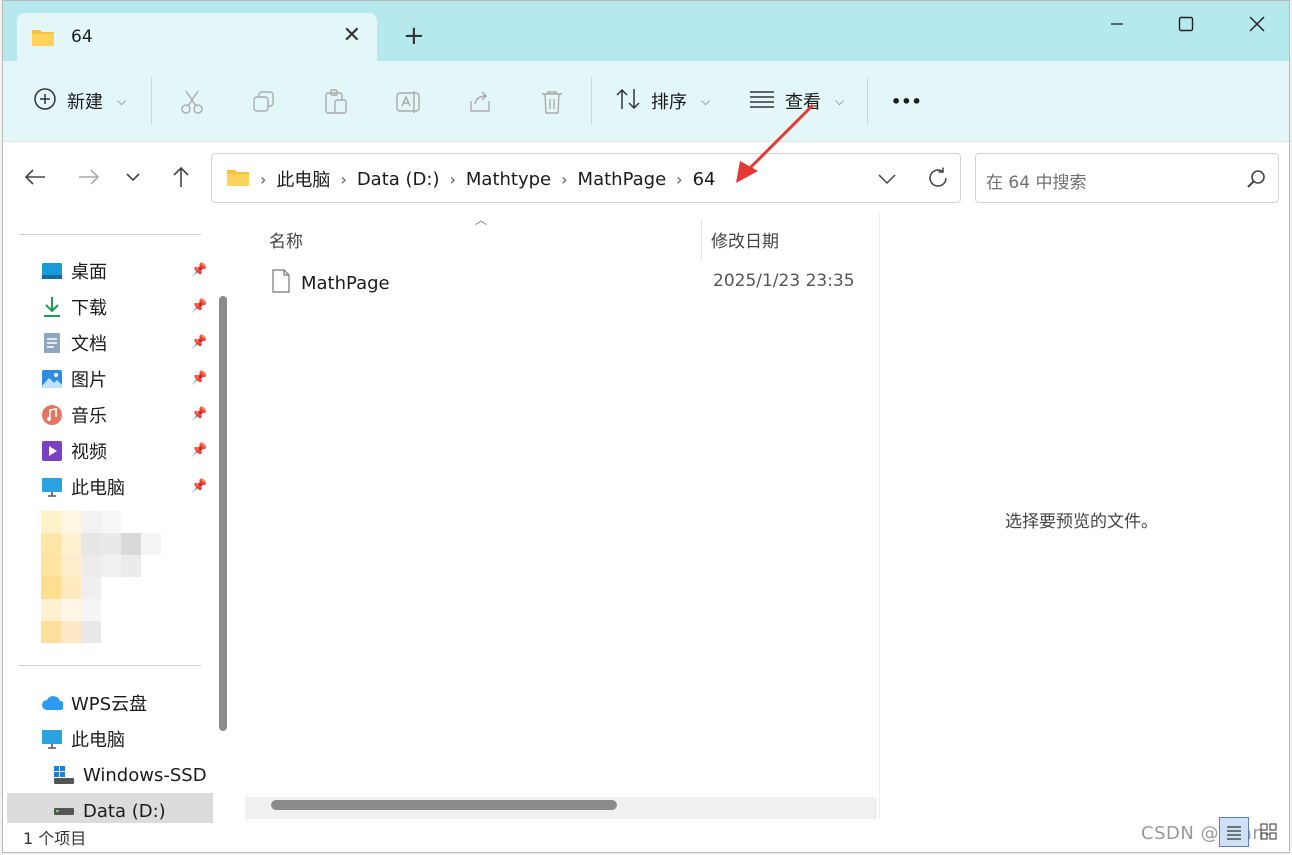 The width and height of the screenshot is (1292, 855). What do you see at coordinates (109, 704) in the screenshot?
I see `sidebar-item-label: WPS云盘` at bounding box center [109, 704].